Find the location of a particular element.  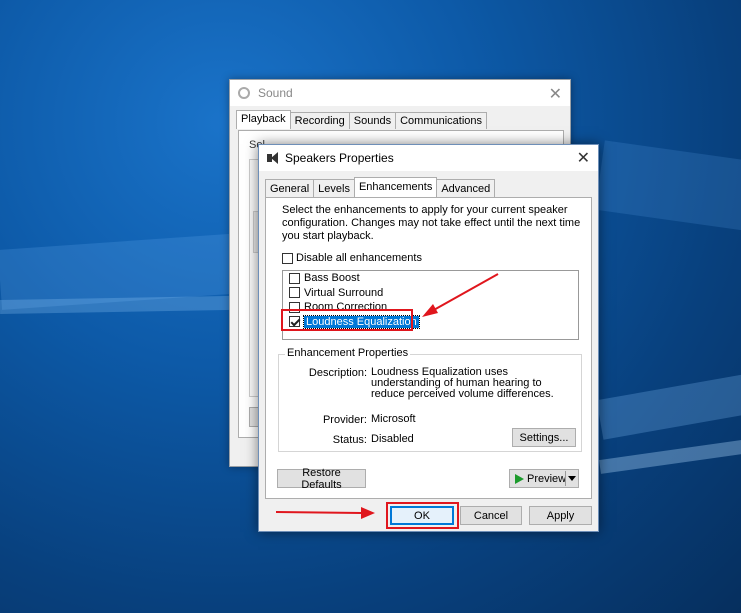

arrow-to-ok-button is located at coordinates (325, 513).